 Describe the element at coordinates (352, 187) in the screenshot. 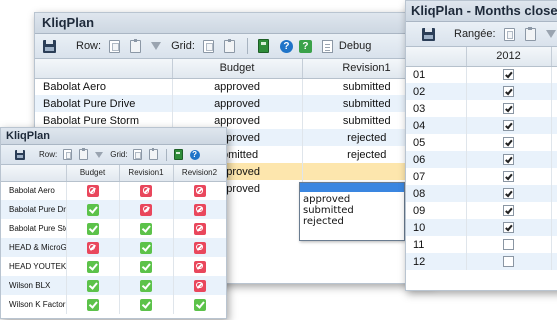

I see `dropdown-selected` at that location.